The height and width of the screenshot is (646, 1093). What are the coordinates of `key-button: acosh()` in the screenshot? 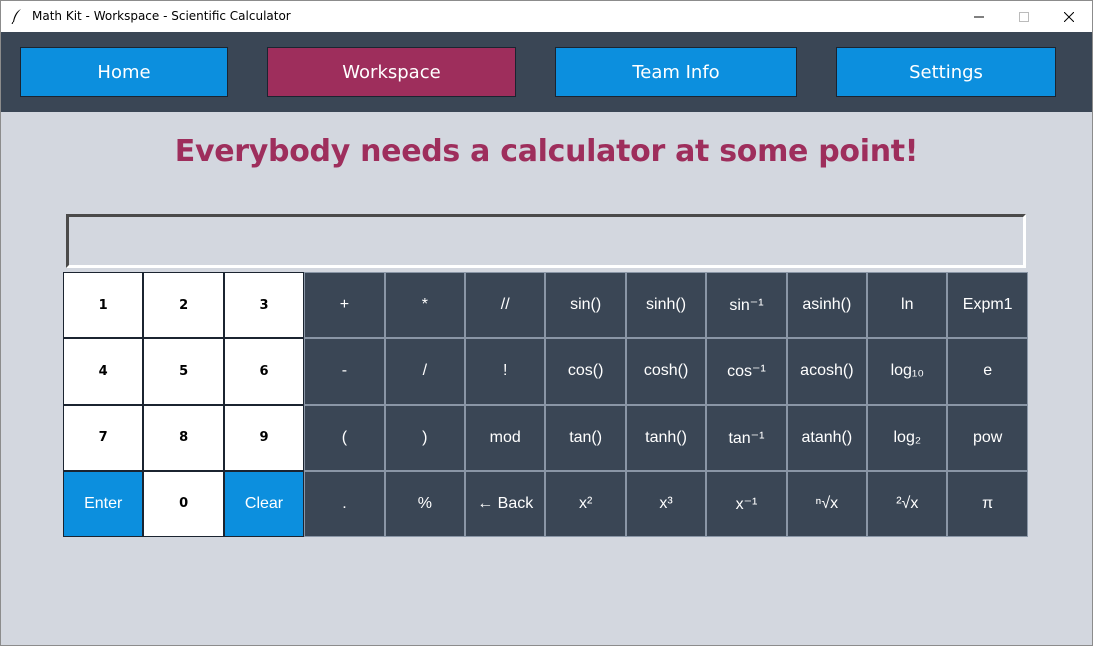 It's located at (827, 371).